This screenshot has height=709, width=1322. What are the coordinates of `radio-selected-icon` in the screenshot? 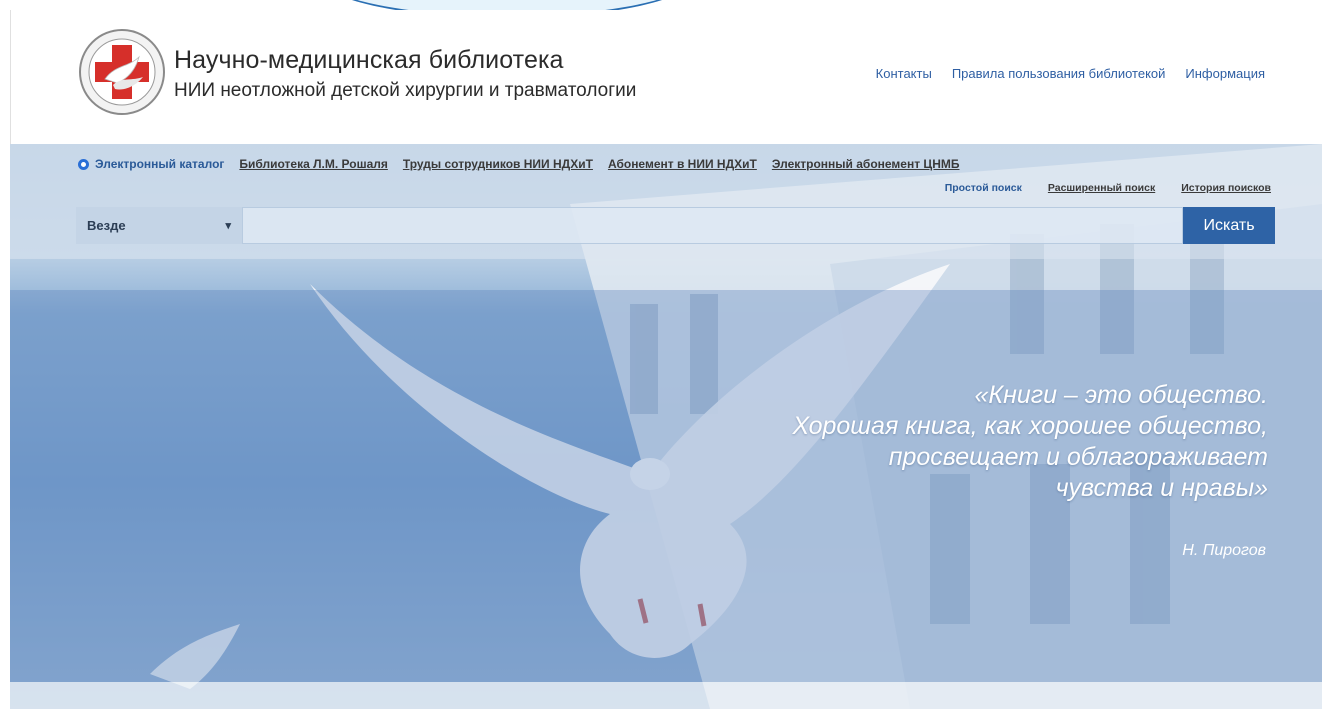 It's located at (83, 164).